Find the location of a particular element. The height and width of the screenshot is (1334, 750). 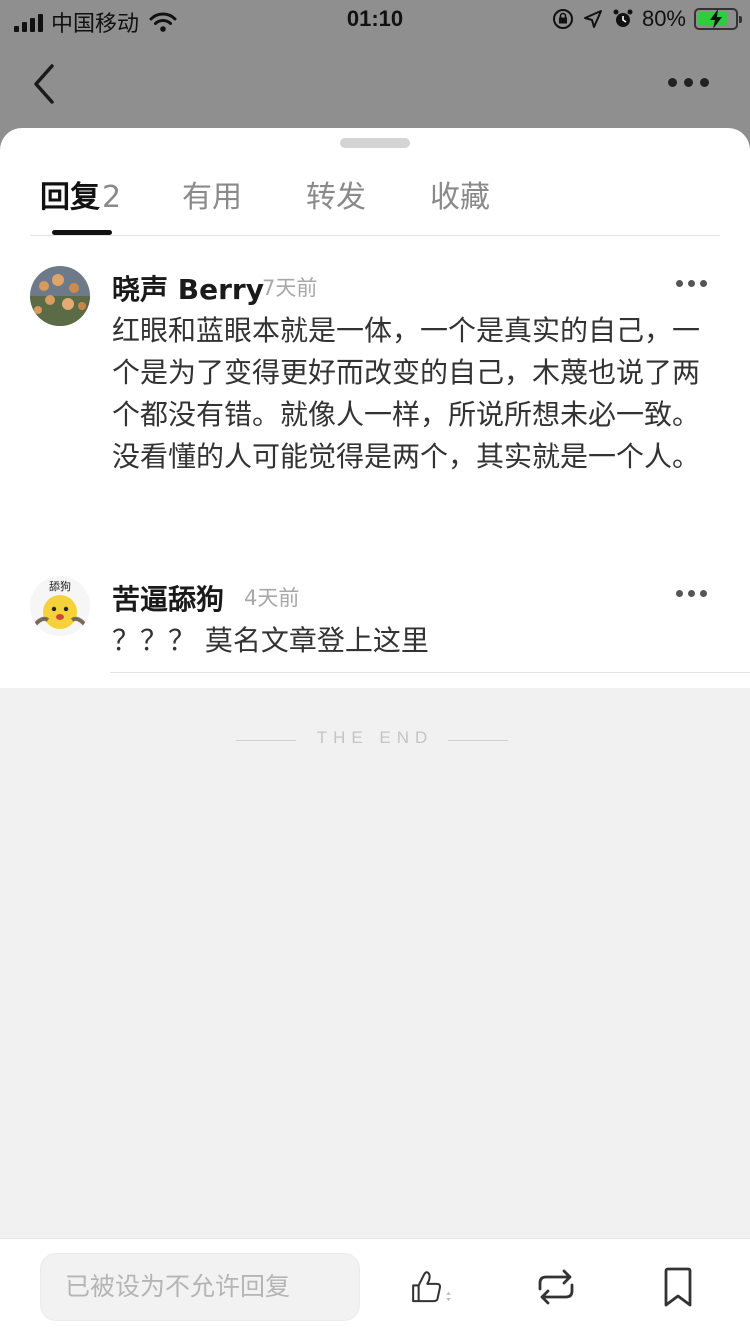

comment-time: 7天前 is located at coordinates (290, 288).